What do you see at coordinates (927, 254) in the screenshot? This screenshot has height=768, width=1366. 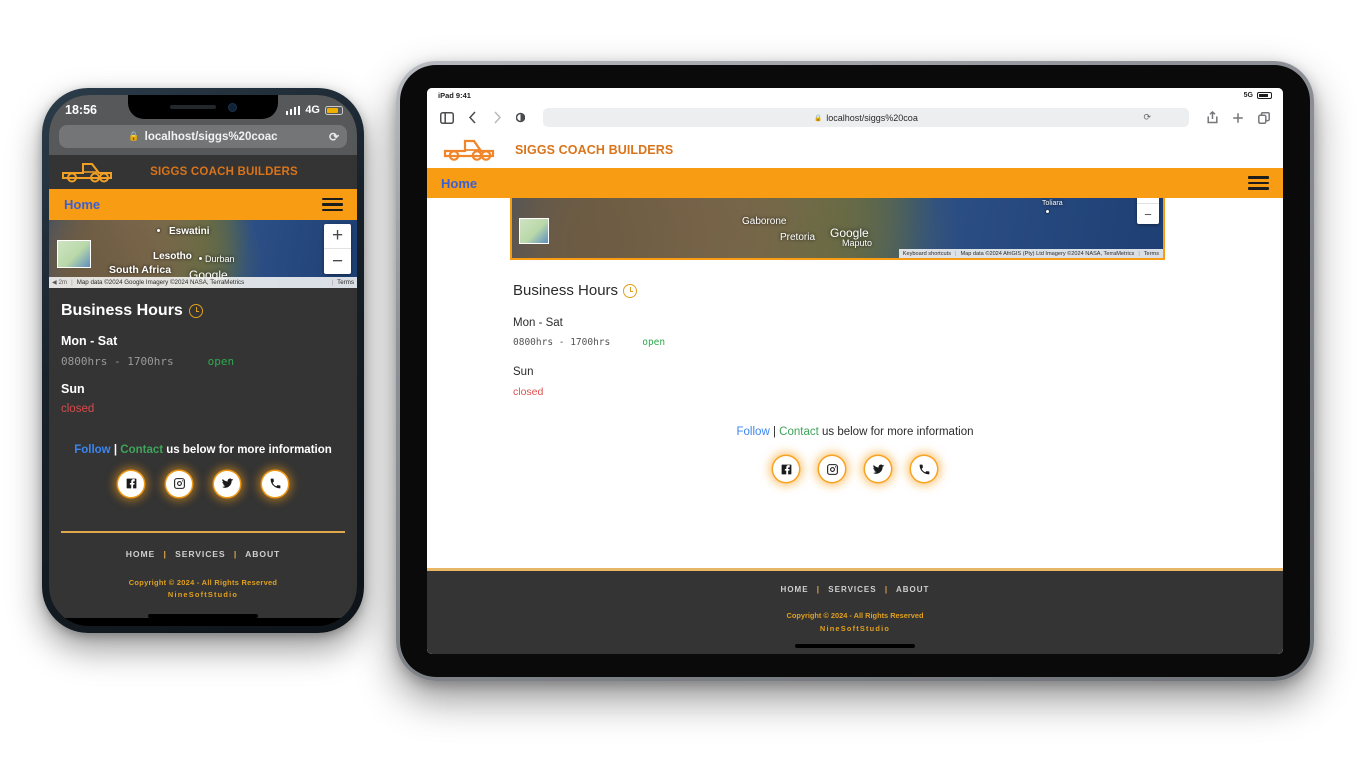 I see `map-keyboard-shortcuts-link: Keyboard shortcuts` at bounding box center [927, 254].